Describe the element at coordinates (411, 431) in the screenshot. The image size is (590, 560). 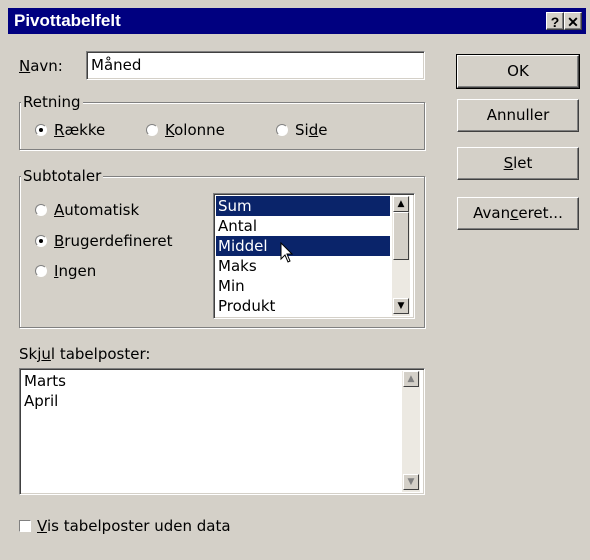
I see `hide-items-scrollbar: ▲ ▼` at that location.